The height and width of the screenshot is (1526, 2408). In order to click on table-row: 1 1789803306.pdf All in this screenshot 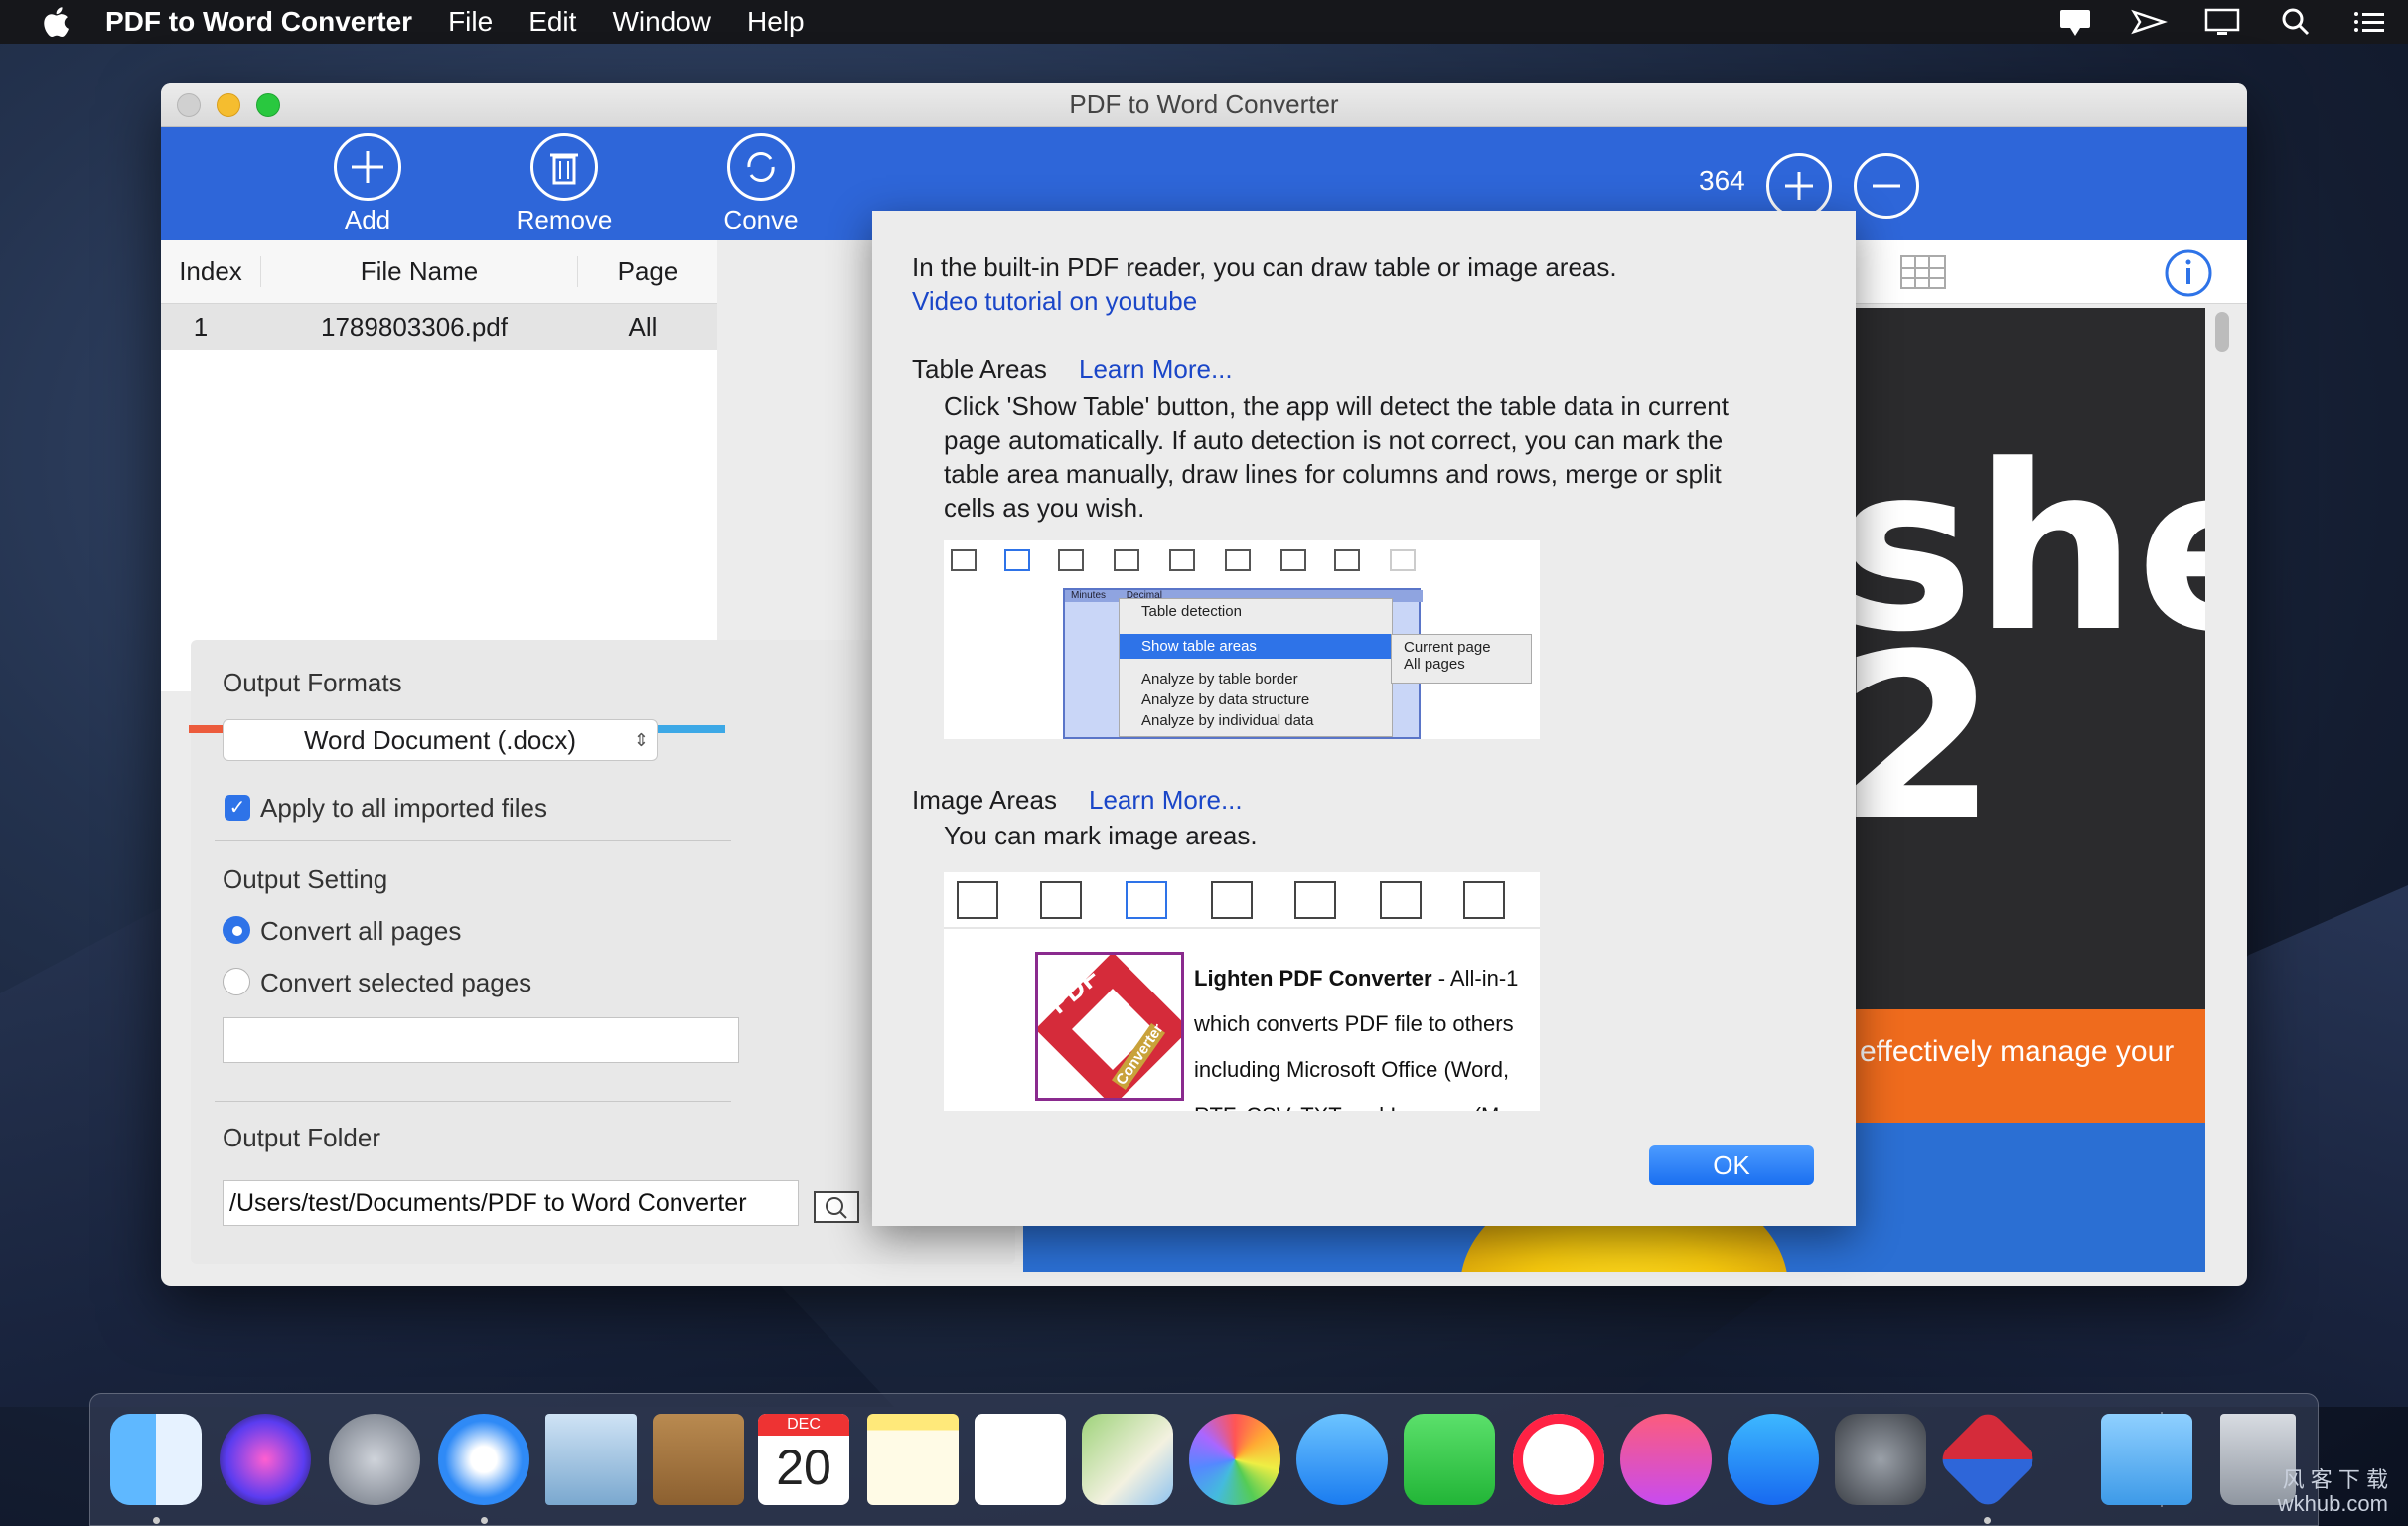, I will do `click(439, 327)`.